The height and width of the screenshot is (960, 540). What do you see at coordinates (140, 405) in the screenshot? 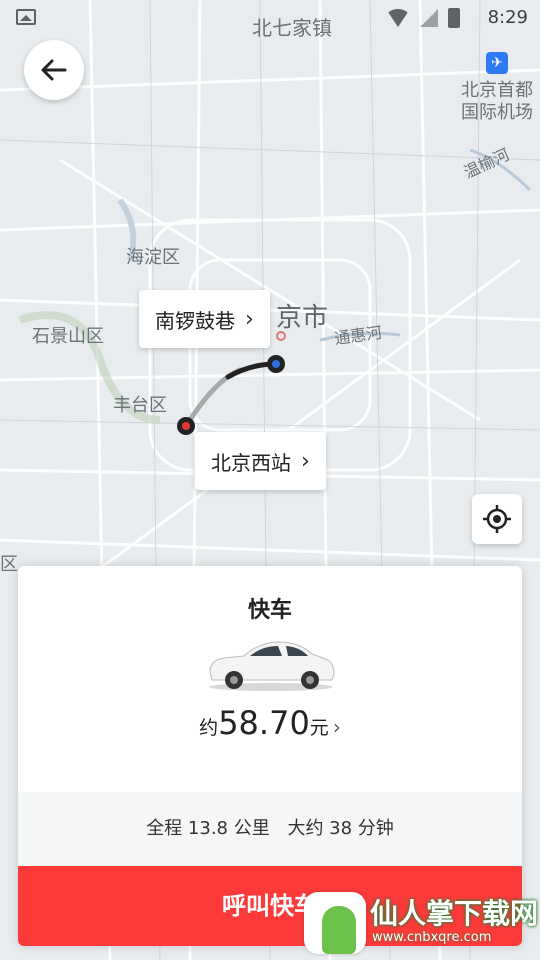
I see `map-label-fengtai: 丰台区` at bounding box center [140, 405].